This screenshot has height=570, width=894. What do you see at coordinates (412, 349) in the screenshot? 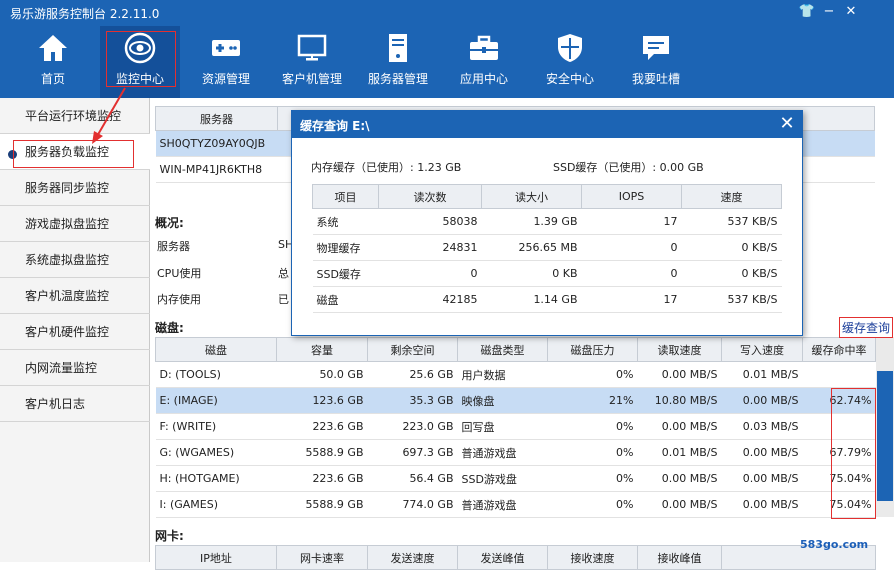
I see `col-header: 剩余空间` at bounding box center [412, 349].